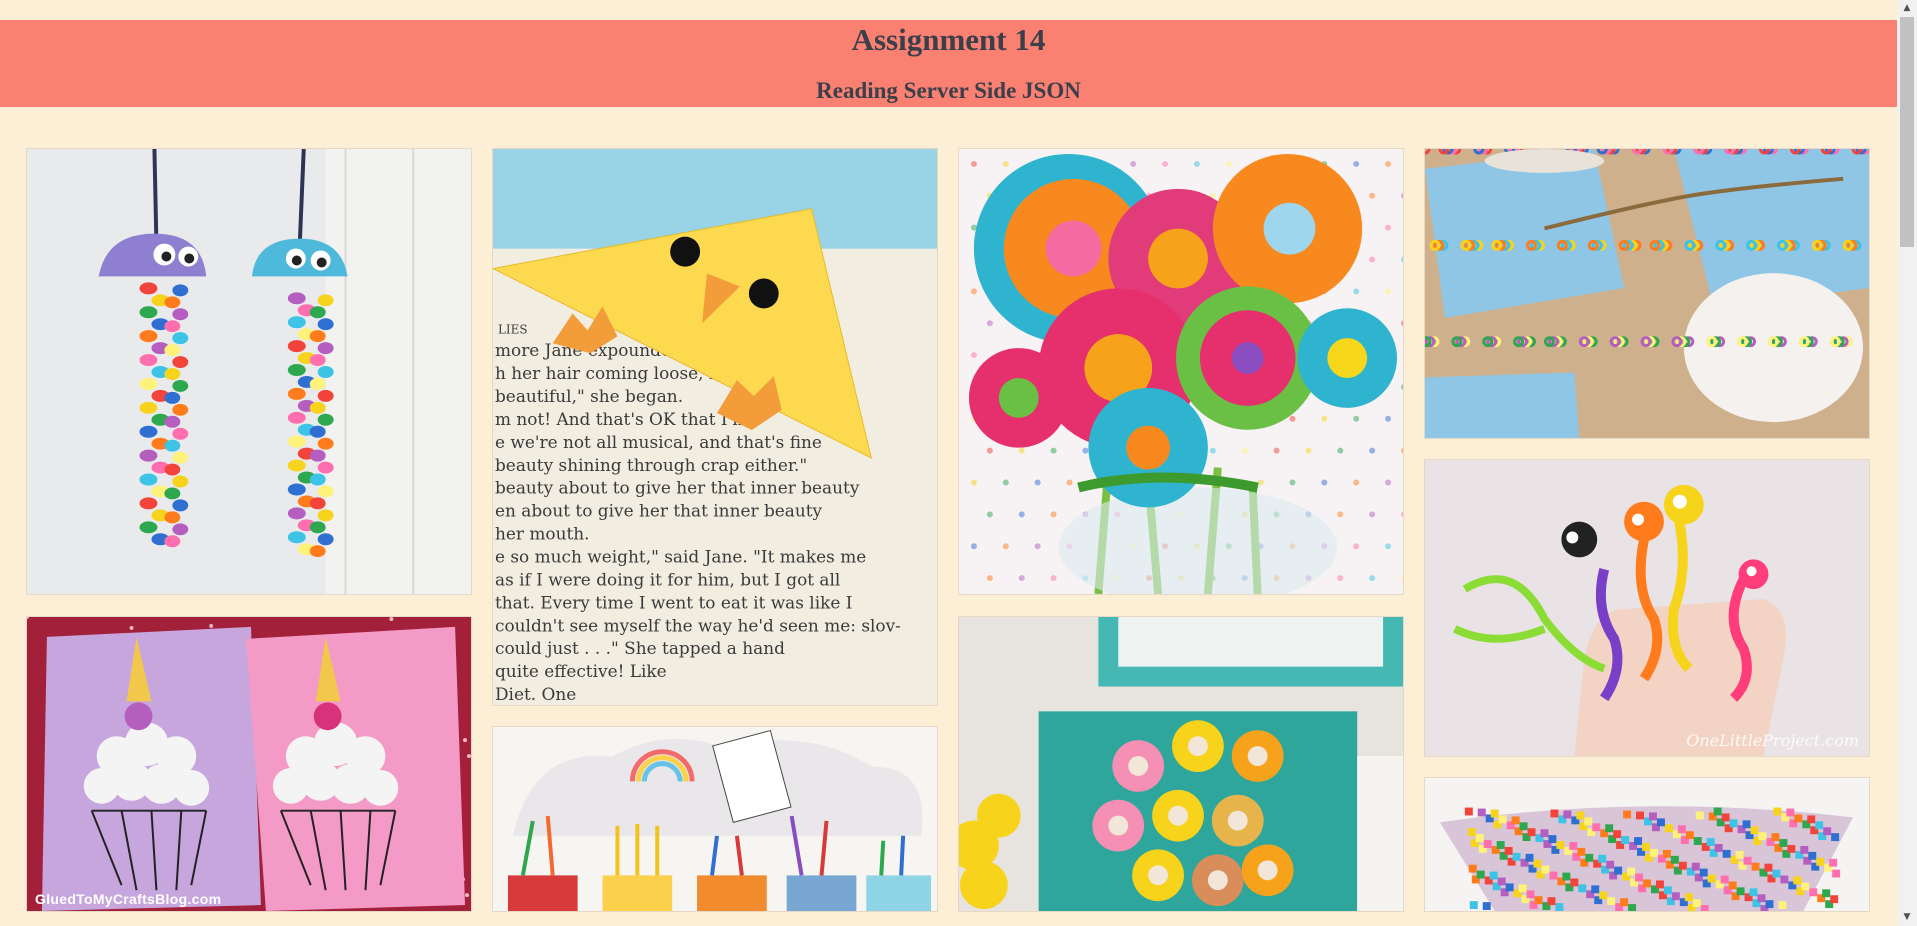 Image resolution: width=1917 pixels, height=926 pixels. I want to click on svg-text: beautiful," she began., so click(589, 396).